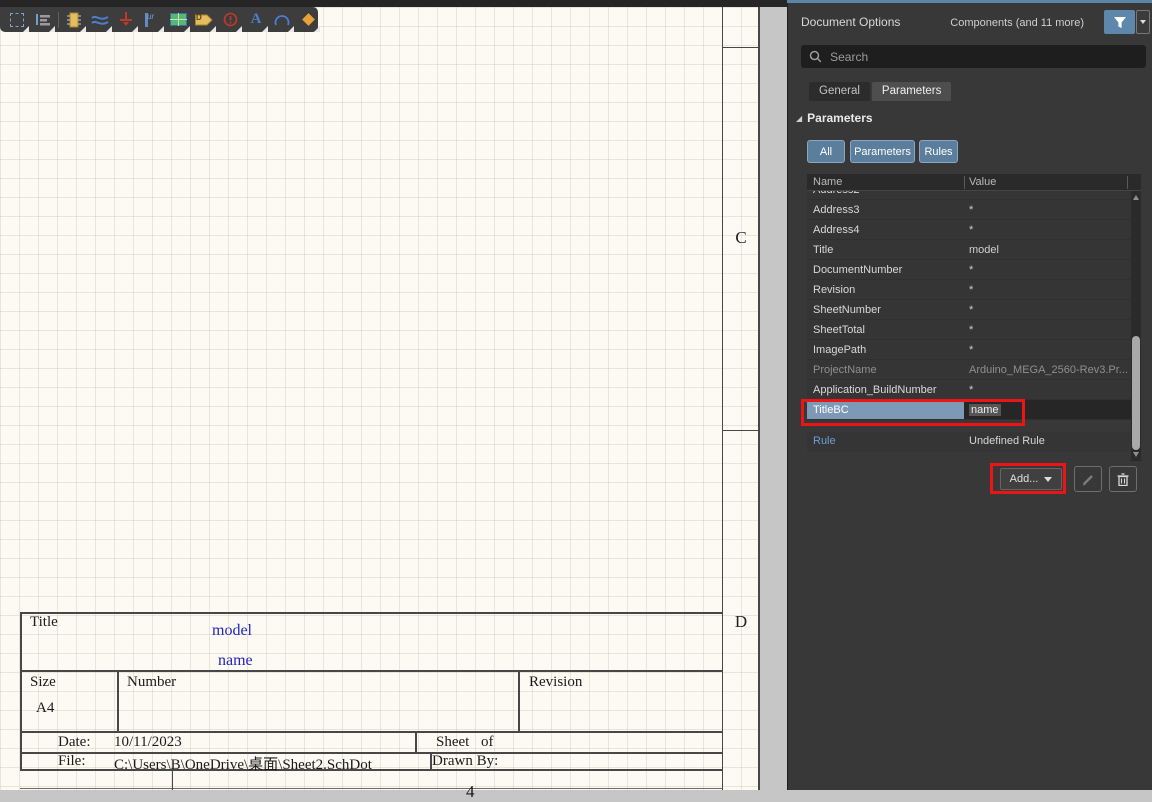 Image resolution: width=1152 pixels, height=802 pixels. I want to click on filter-parameters-button: Parameters, so click(882, 151).